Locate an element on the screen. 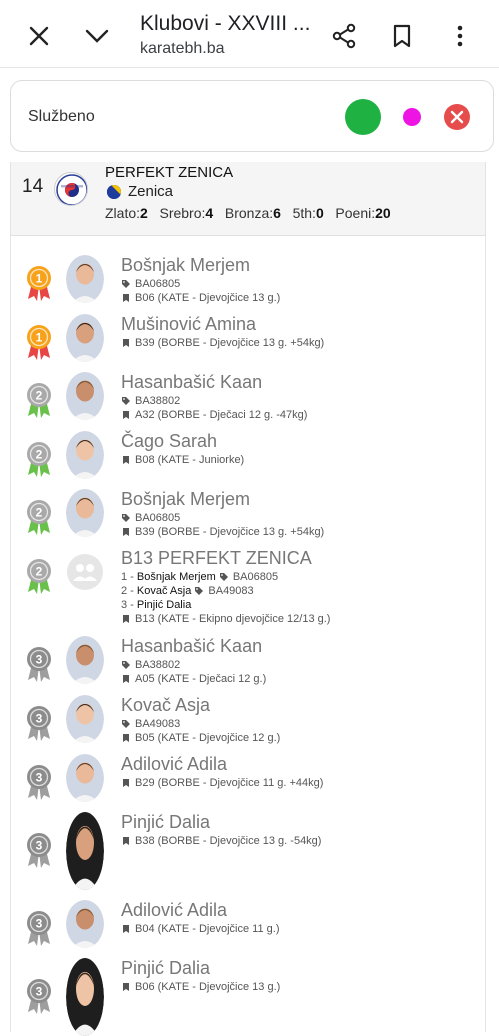 The height and width of the screenshot is (1036, 499). team-member: 1 - Bošnjak Merjem BA06805 is located at coordinates (199, 577).